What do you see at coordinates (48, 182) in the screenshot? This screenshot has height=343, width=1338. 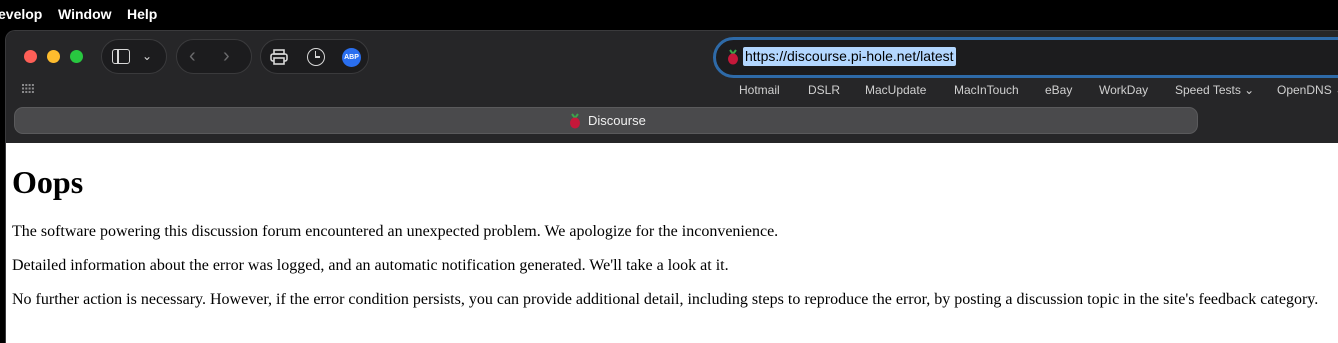 I see `page-title: Oops` at bounding box center [48, 182].